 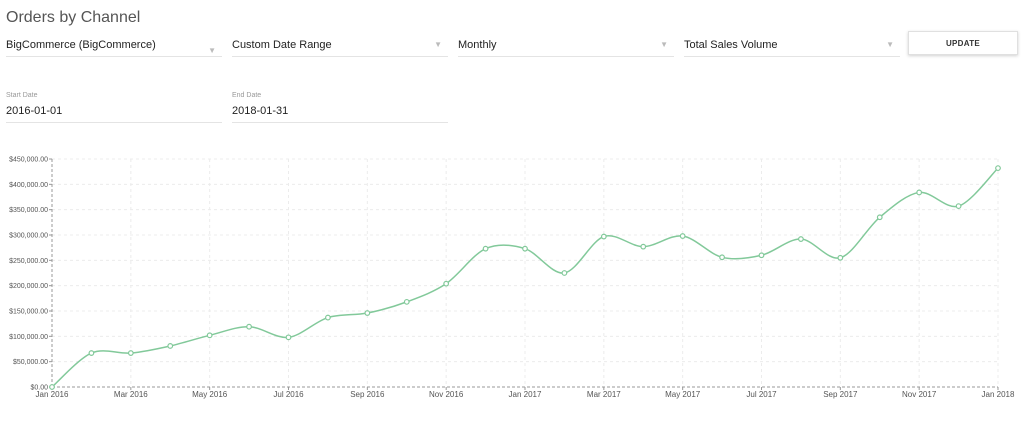 What do you see at coordinates (28, 236) in the screenshot?
I see `y-tick-label: $300,000.00` at bounding box center [28, 236].